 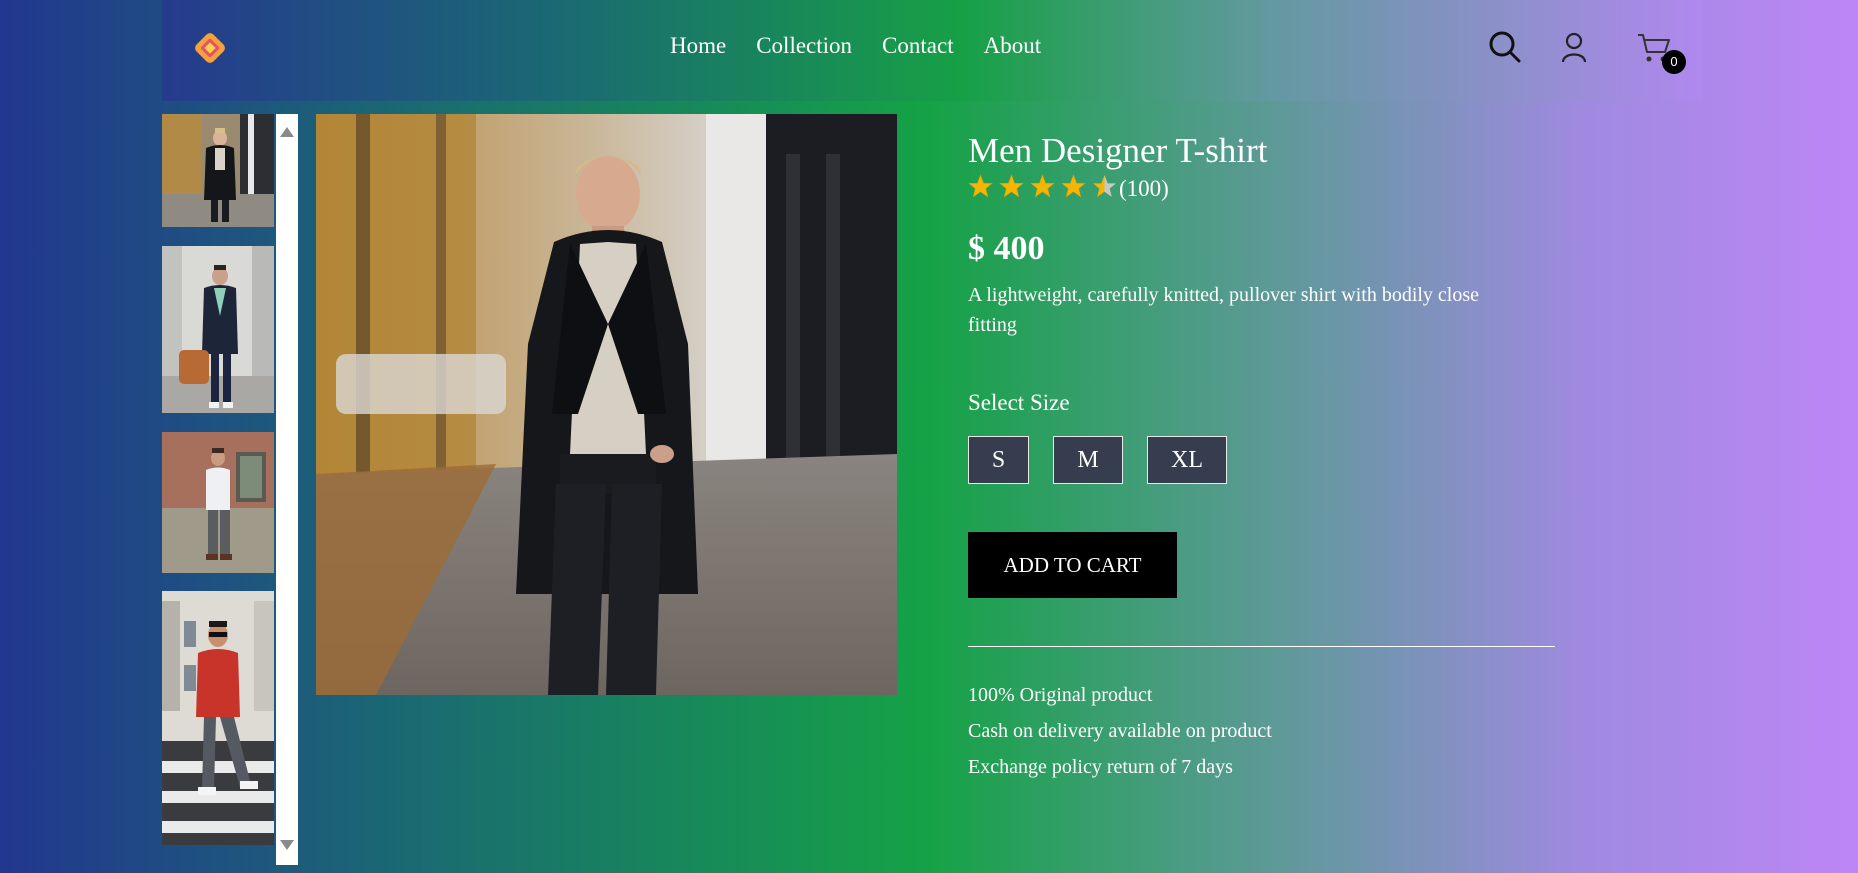 What do you see at coordinates (218, 170) in the screenshot?
I see `thumbnail-black-coat` at bounding box center [218, 170].